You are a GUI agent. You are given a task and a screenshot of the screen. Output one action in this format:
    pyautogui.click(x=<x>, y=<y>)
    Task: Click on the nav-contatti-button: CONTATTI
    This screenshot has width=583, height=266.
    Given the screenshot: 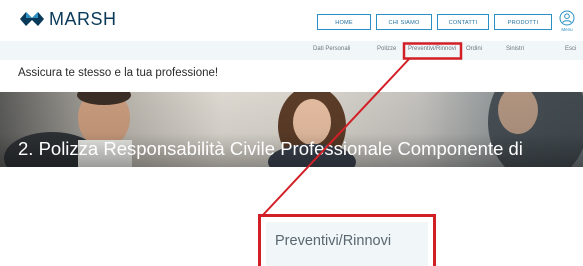 What is the action you would take?
    pyautogui.click(x=463, y=22)
    